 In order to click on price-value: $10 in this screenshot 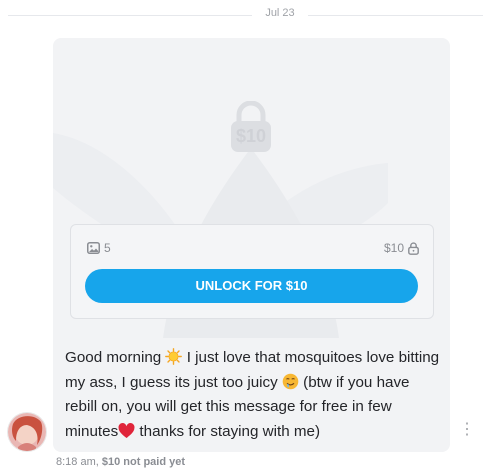, I will do `click(393, 248)`.